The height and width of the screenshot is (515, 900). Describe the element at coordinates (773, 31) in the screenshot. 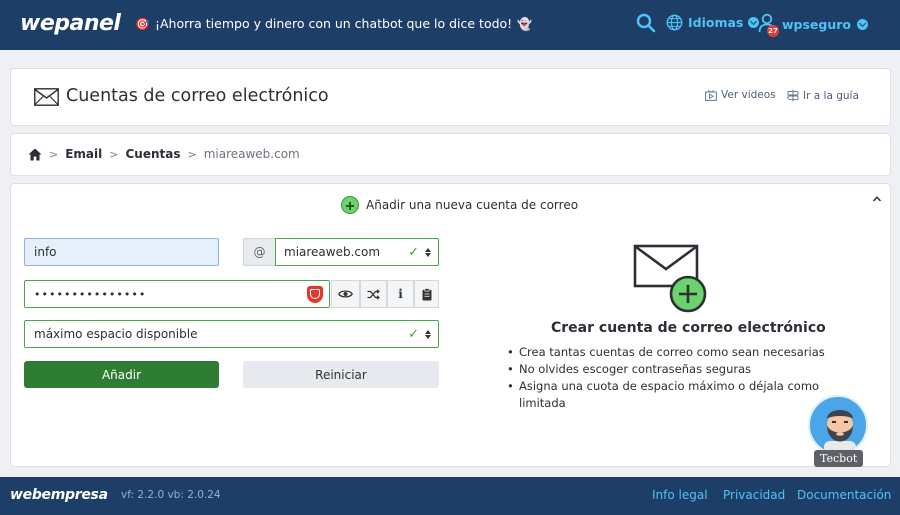

I see `notification-badge: 27` at that location.